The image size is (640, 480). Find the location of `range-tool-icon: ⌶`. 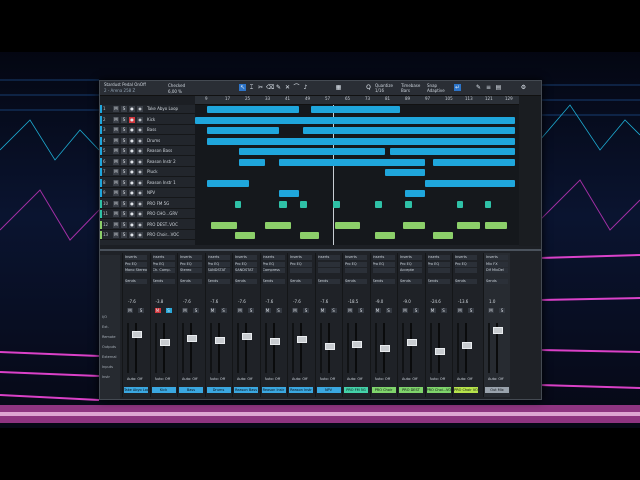

range-tool-icon: ⌶ is located at coordinates (251, 87).